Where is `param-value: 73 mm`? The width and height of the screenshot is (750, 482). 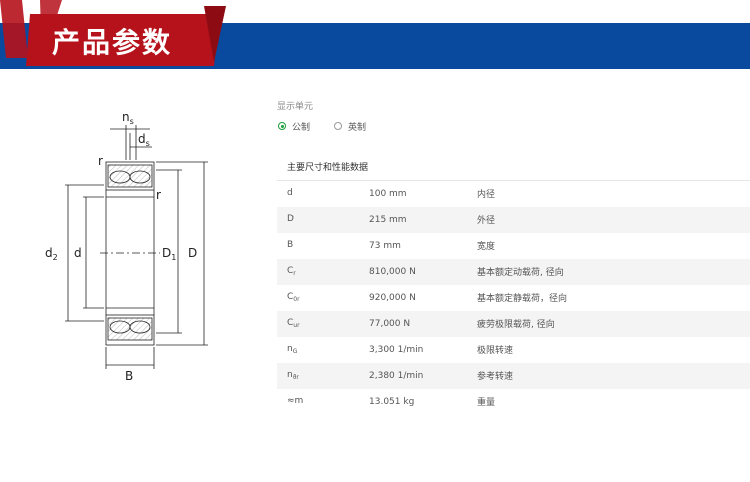
param-value: 73 mm is located at coordinates (385, 245).